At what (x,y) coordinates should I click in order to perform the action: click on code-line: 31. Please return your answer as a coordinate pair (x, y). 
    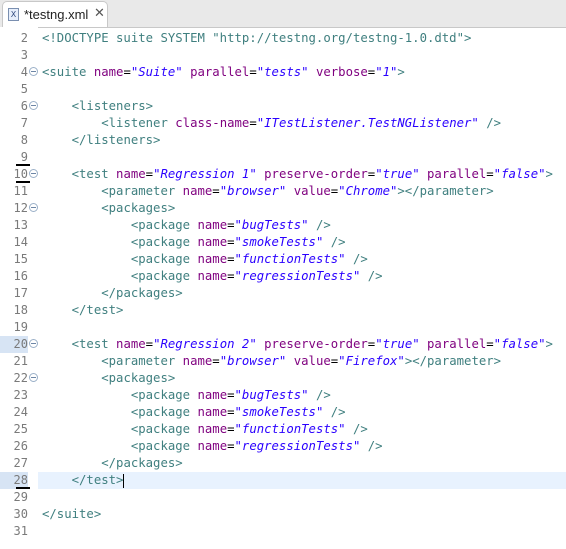
    Looking at the image, I should click on (283, 531).